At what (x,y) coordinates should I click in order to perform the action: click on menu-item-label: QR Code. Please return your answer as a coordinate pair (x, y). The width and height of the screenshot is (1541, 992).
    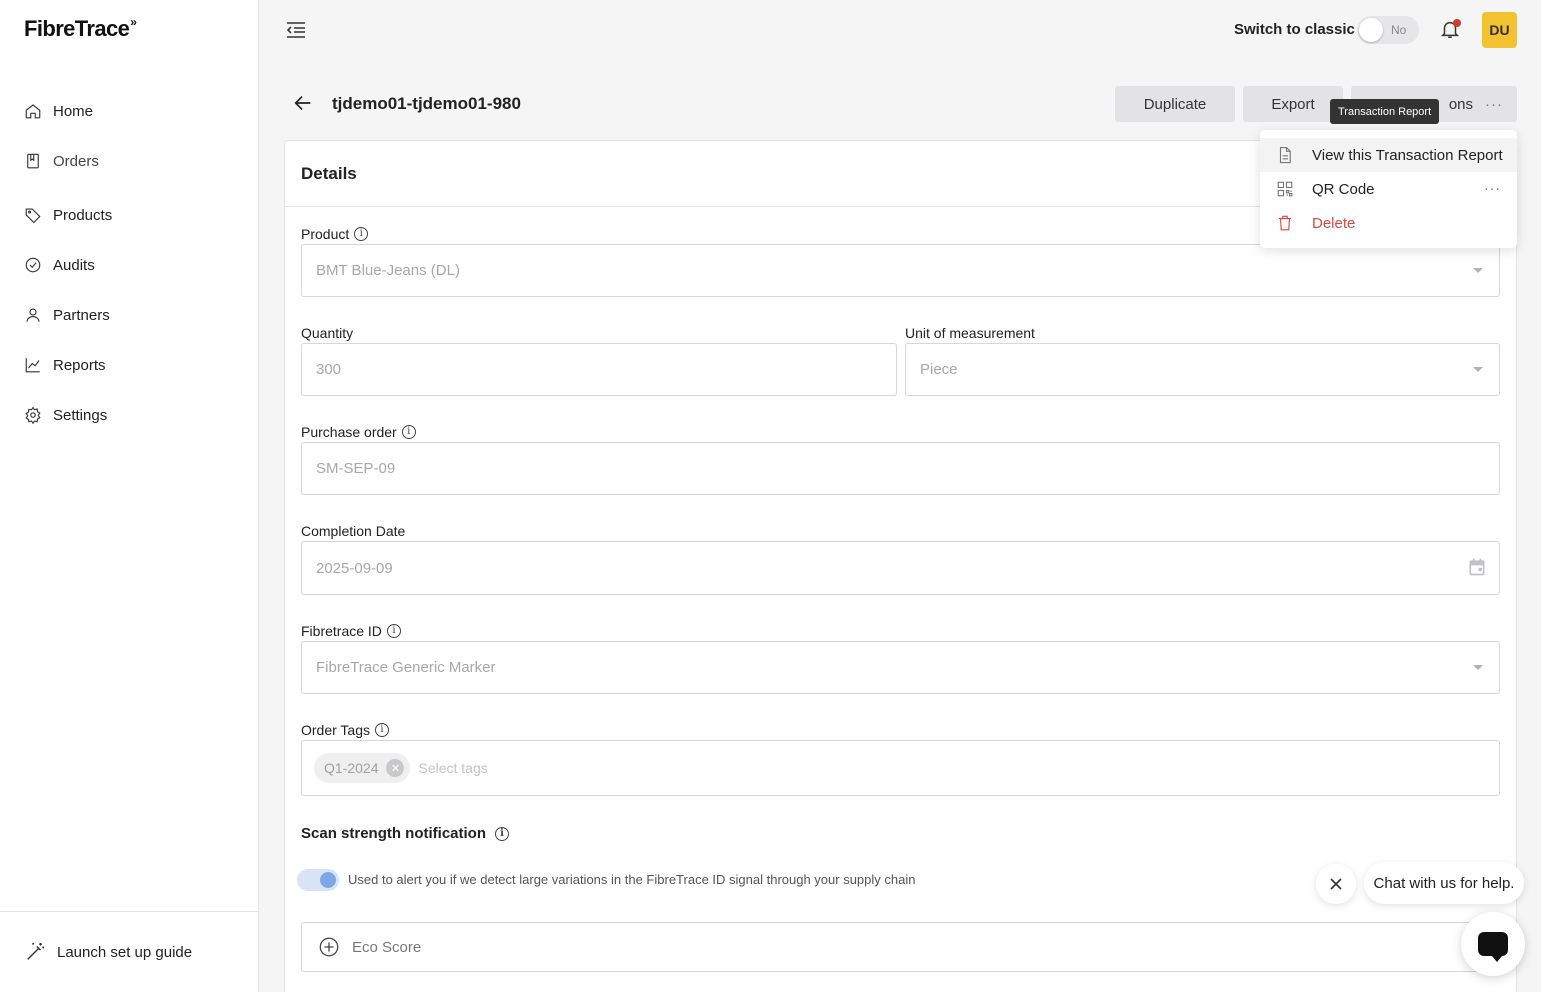
    Looking at the image, I should click on (1343, 189).